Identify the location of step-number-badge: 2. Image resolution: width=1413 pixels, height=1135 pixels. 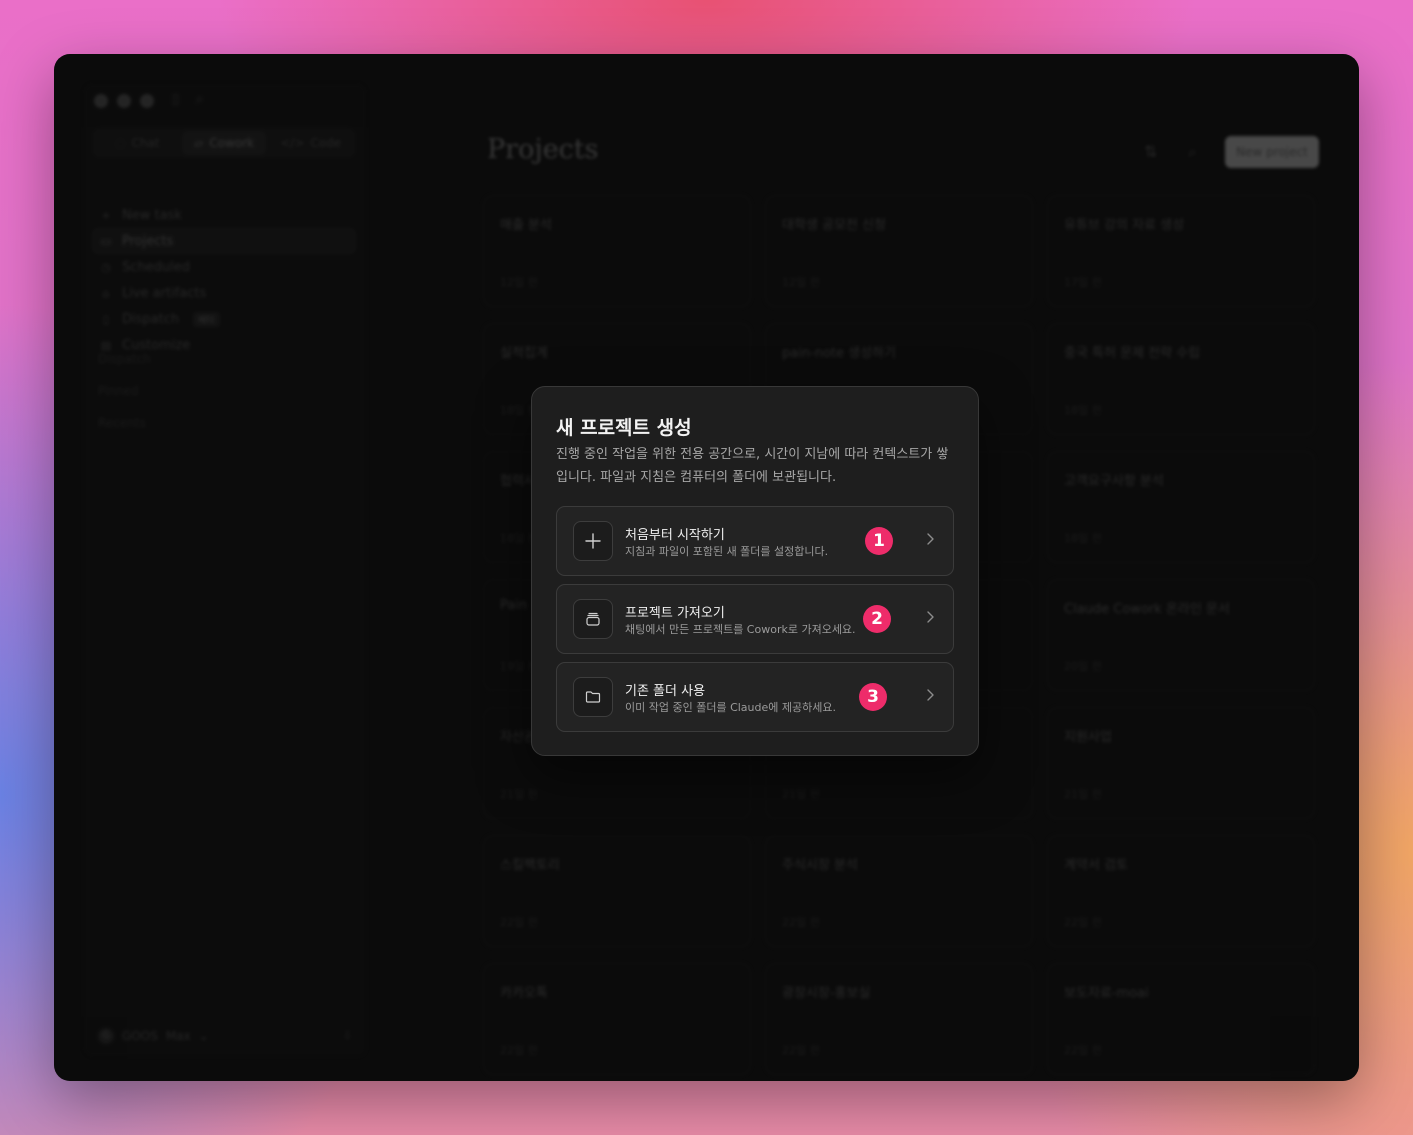
(877, 619).